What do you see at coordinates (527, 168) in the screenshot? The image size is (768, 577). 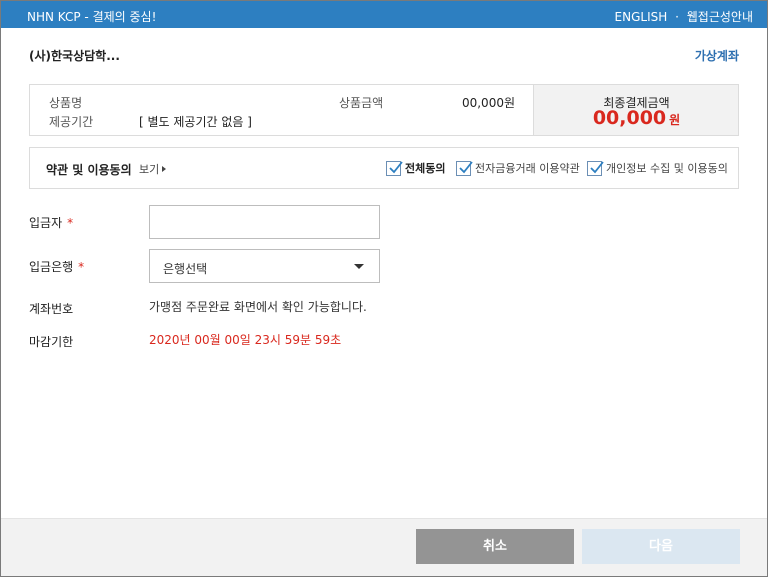 I see `agree-efinance-label: 전자금융거래 이용약관` at bounding box center [527, 168].